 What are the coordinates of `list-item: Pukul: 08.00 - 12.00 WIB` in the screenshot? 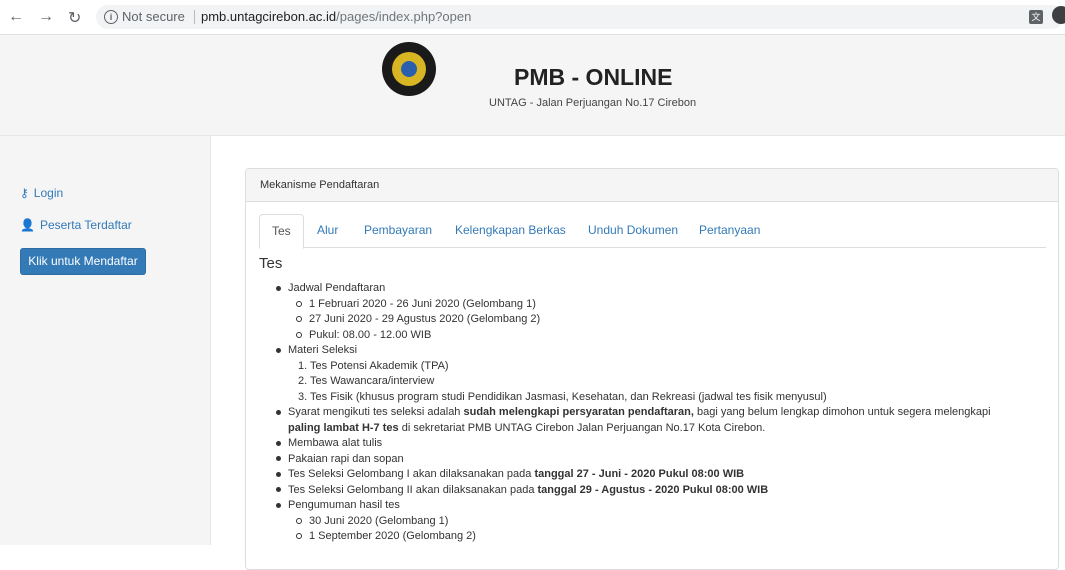 It's located at (363, 336).